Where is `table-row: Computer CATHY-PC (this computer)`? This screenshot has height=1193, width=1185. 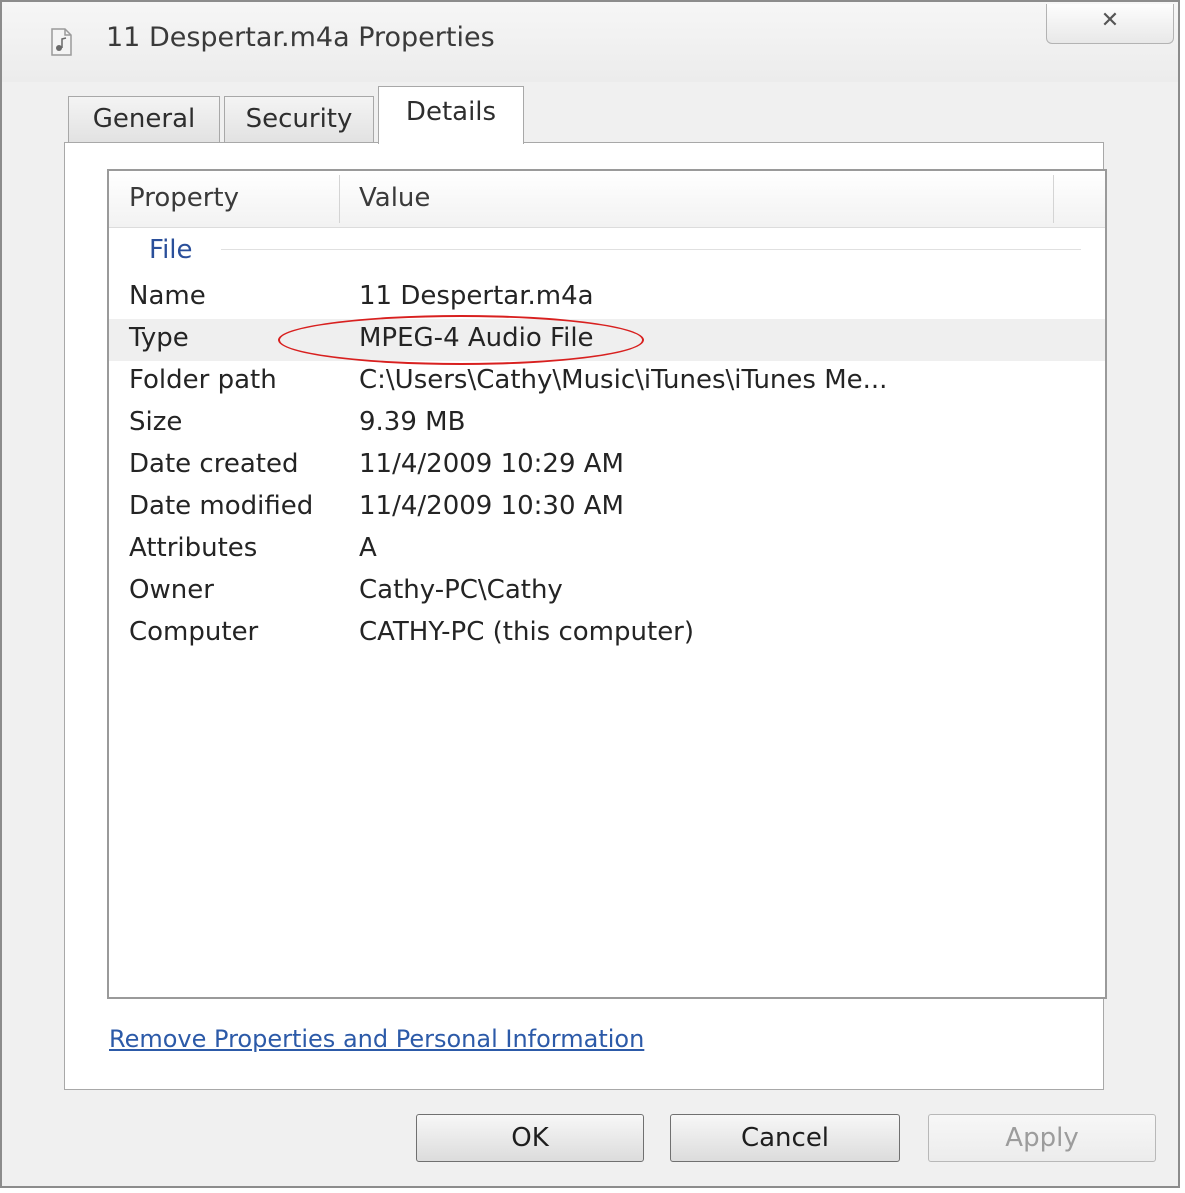 table-row: Computer CATHY-PC (this computer) is located at coordinates (607, 634).